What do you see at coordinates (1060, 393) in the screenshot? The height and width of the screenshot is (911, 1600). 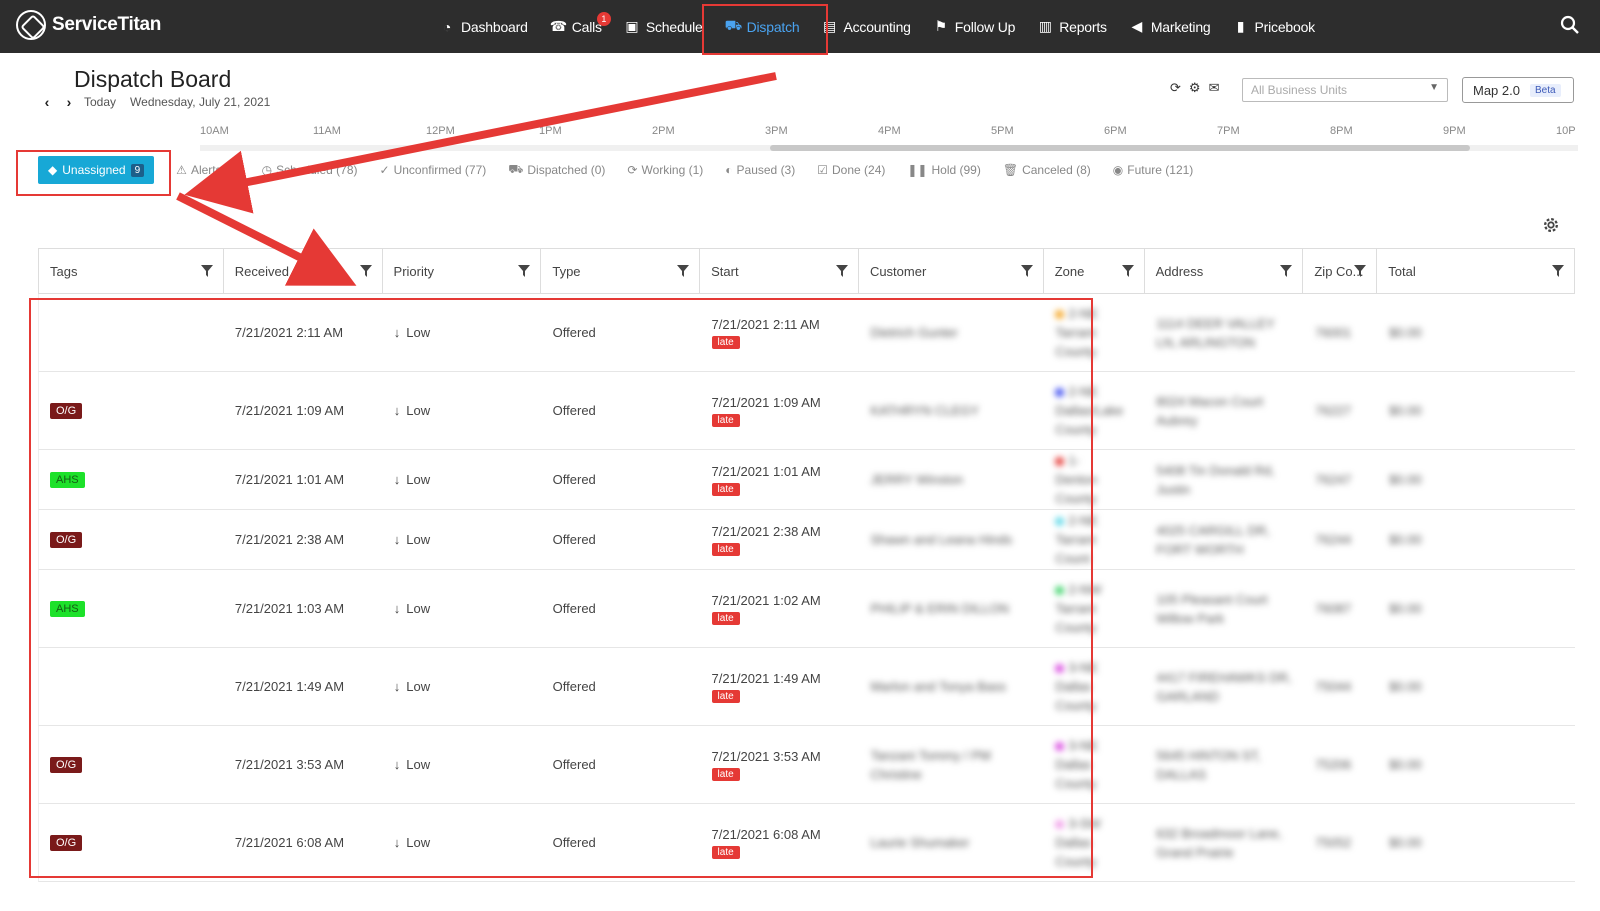 I see `zone-color-dot` at bounding box center [1060, 393].